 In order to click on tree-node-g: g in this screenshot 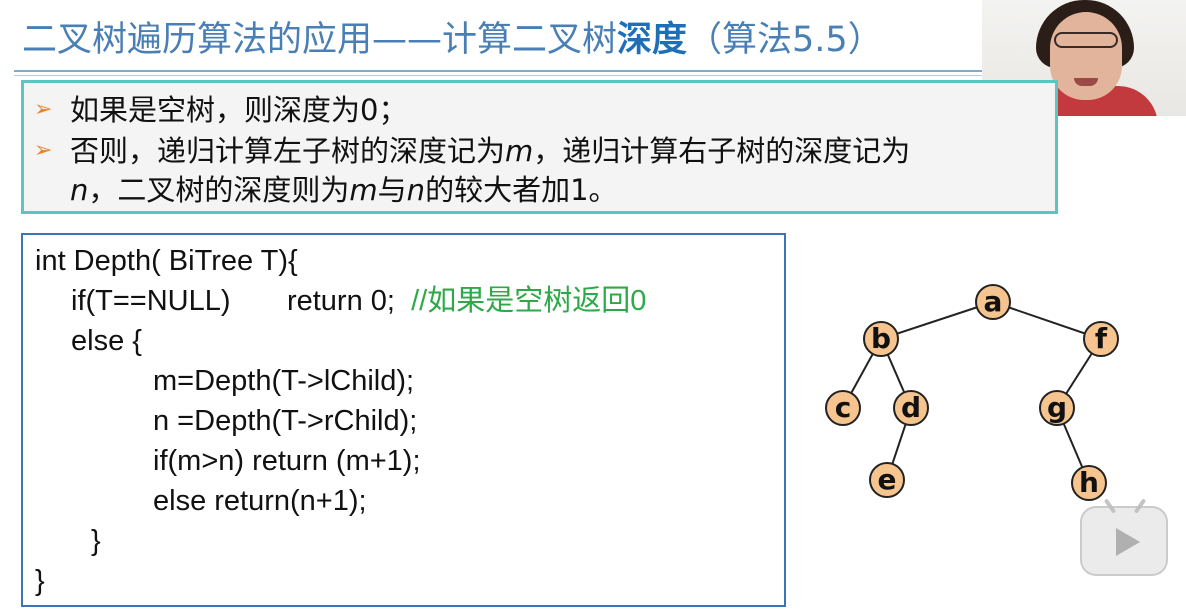, I will do `click(1057, 408)`.